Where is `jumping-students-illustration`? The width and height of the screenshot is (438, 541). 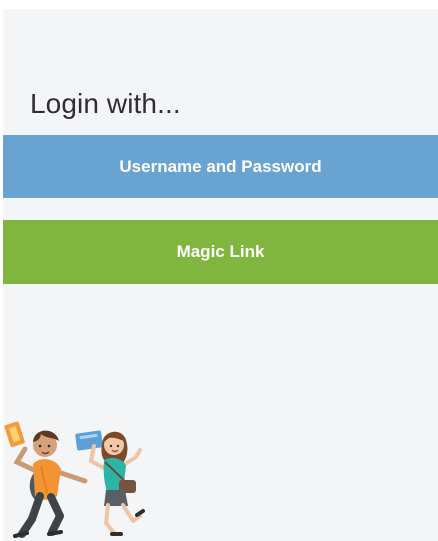 jumping-students-illustration is located at coordinates (74, 479).